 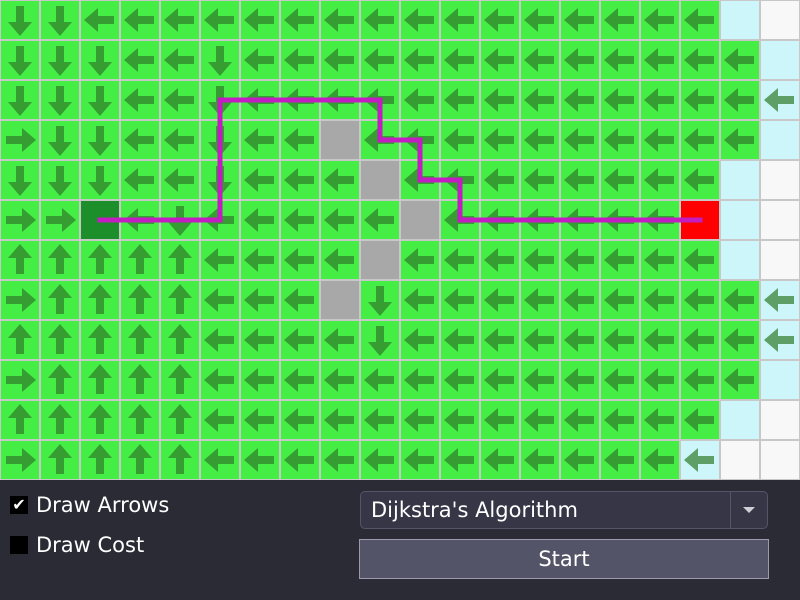 I want to click on algorithm-select: Dijkstra's Algorithm, so click(x=564, y=510).